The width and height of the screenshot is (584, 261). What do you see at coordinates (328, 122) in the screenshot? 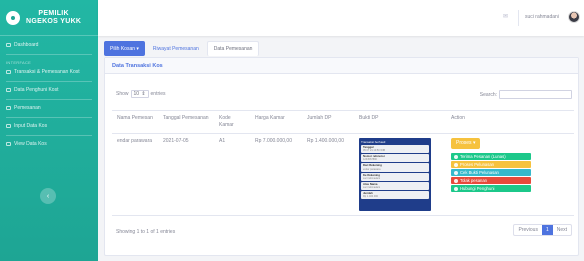
I see `column-header-jumlah-dp: Jumlah DP` at bounding box center [328, 122].